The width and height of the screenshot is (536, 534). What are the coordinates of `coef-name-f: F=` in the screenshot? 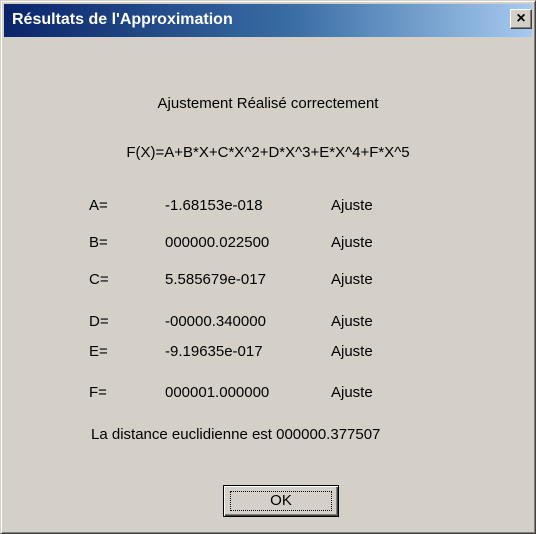 It's located at (98, 392).